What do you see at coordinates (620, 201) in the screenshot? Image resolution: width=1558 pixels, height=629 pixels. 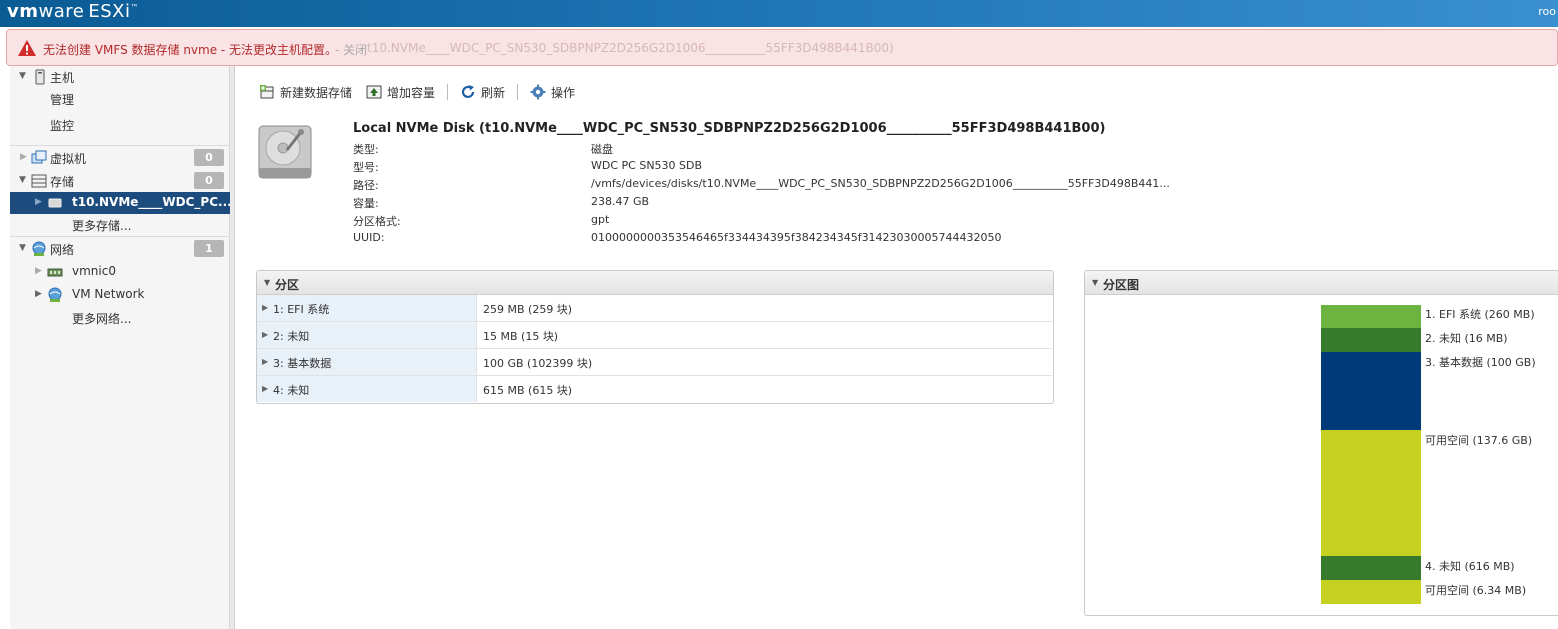 I see `prop-capacity-value: 238.47 GB` at bounding box center [620, 201].